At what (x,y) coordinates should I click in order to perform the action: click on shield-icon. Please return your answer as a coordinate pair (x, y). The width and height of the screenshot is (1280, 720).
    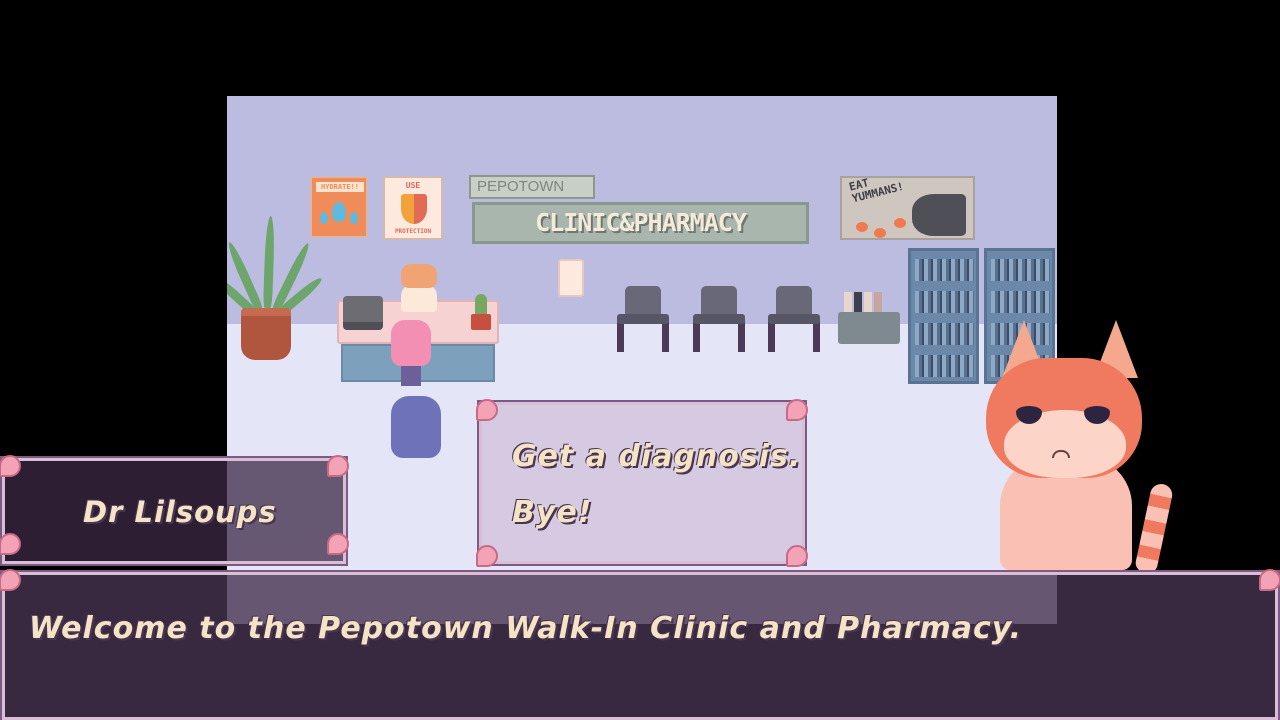
    Looking at the image, I should click on (414, 209).